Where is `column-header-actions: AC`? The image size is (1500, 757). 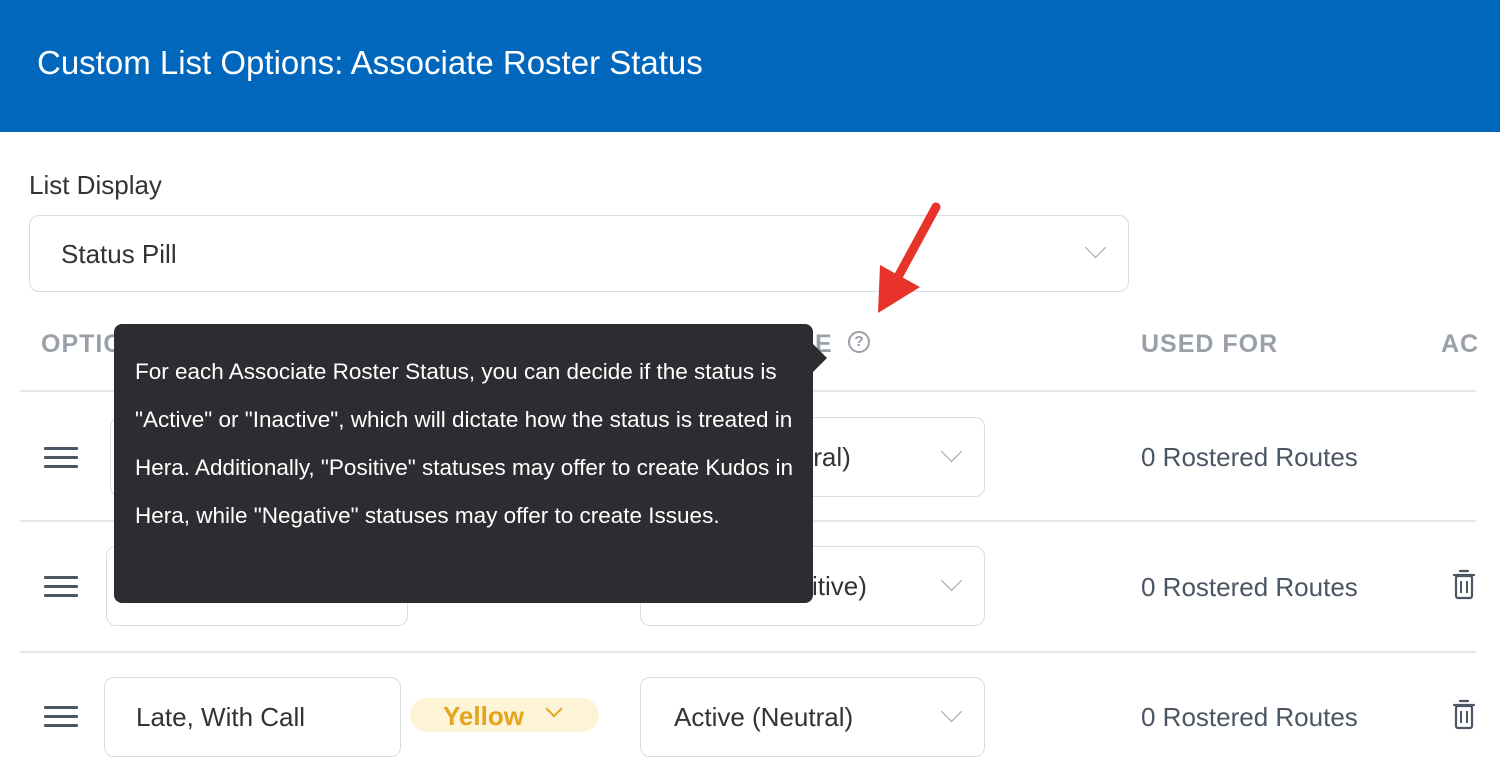
column-header-actions: AC is located at coordinates (1460, 344).